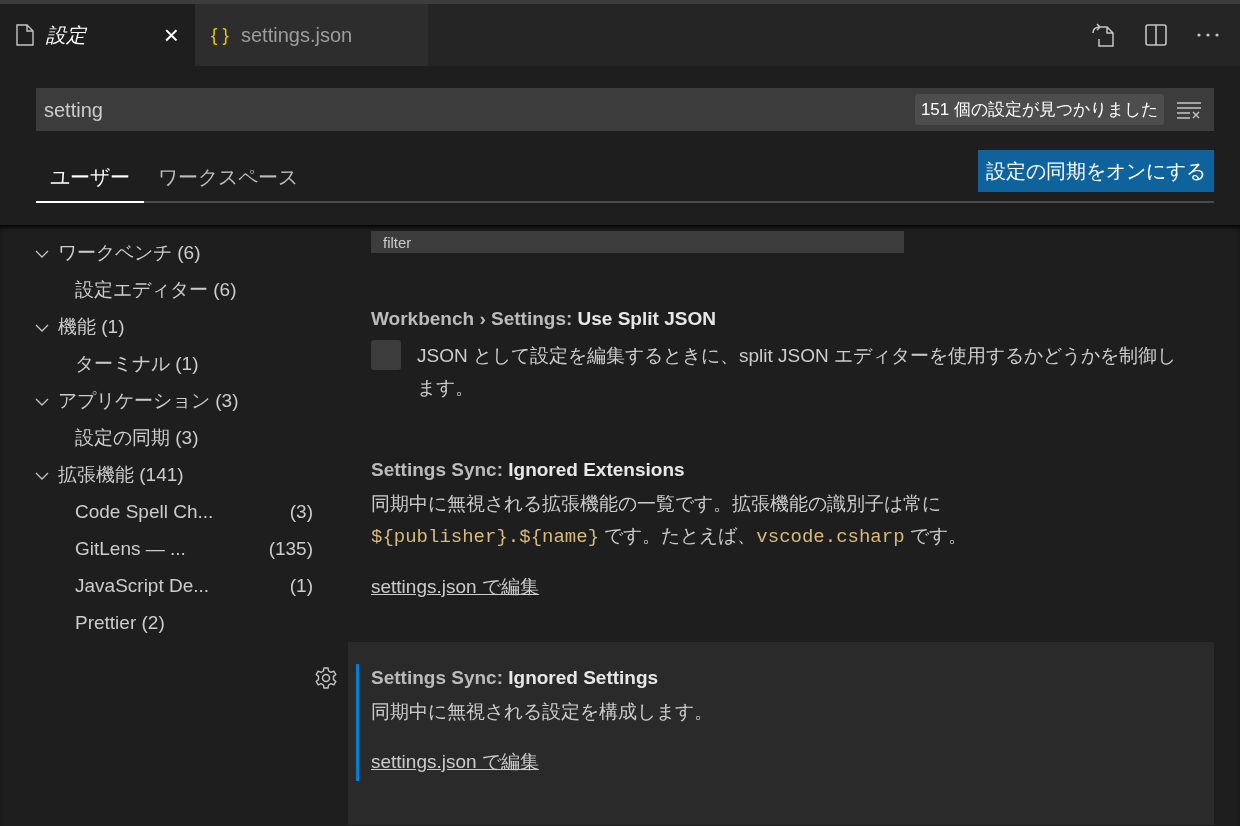 This screenshot has height=826, width=1240. What do you see at coordinates (479, 109) in the screenshot?
I see `search-input: setting` at bounding box center [479, 109].